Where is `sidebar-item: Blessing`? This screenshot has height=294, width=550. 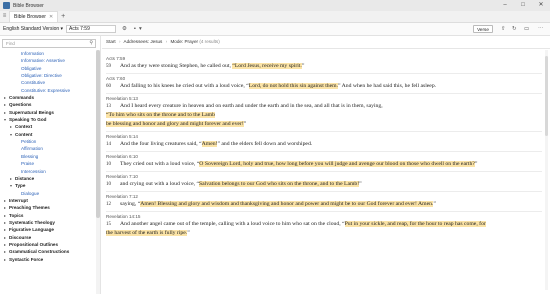 sidebar-item: Blessing is located at coordinates (48, 156).